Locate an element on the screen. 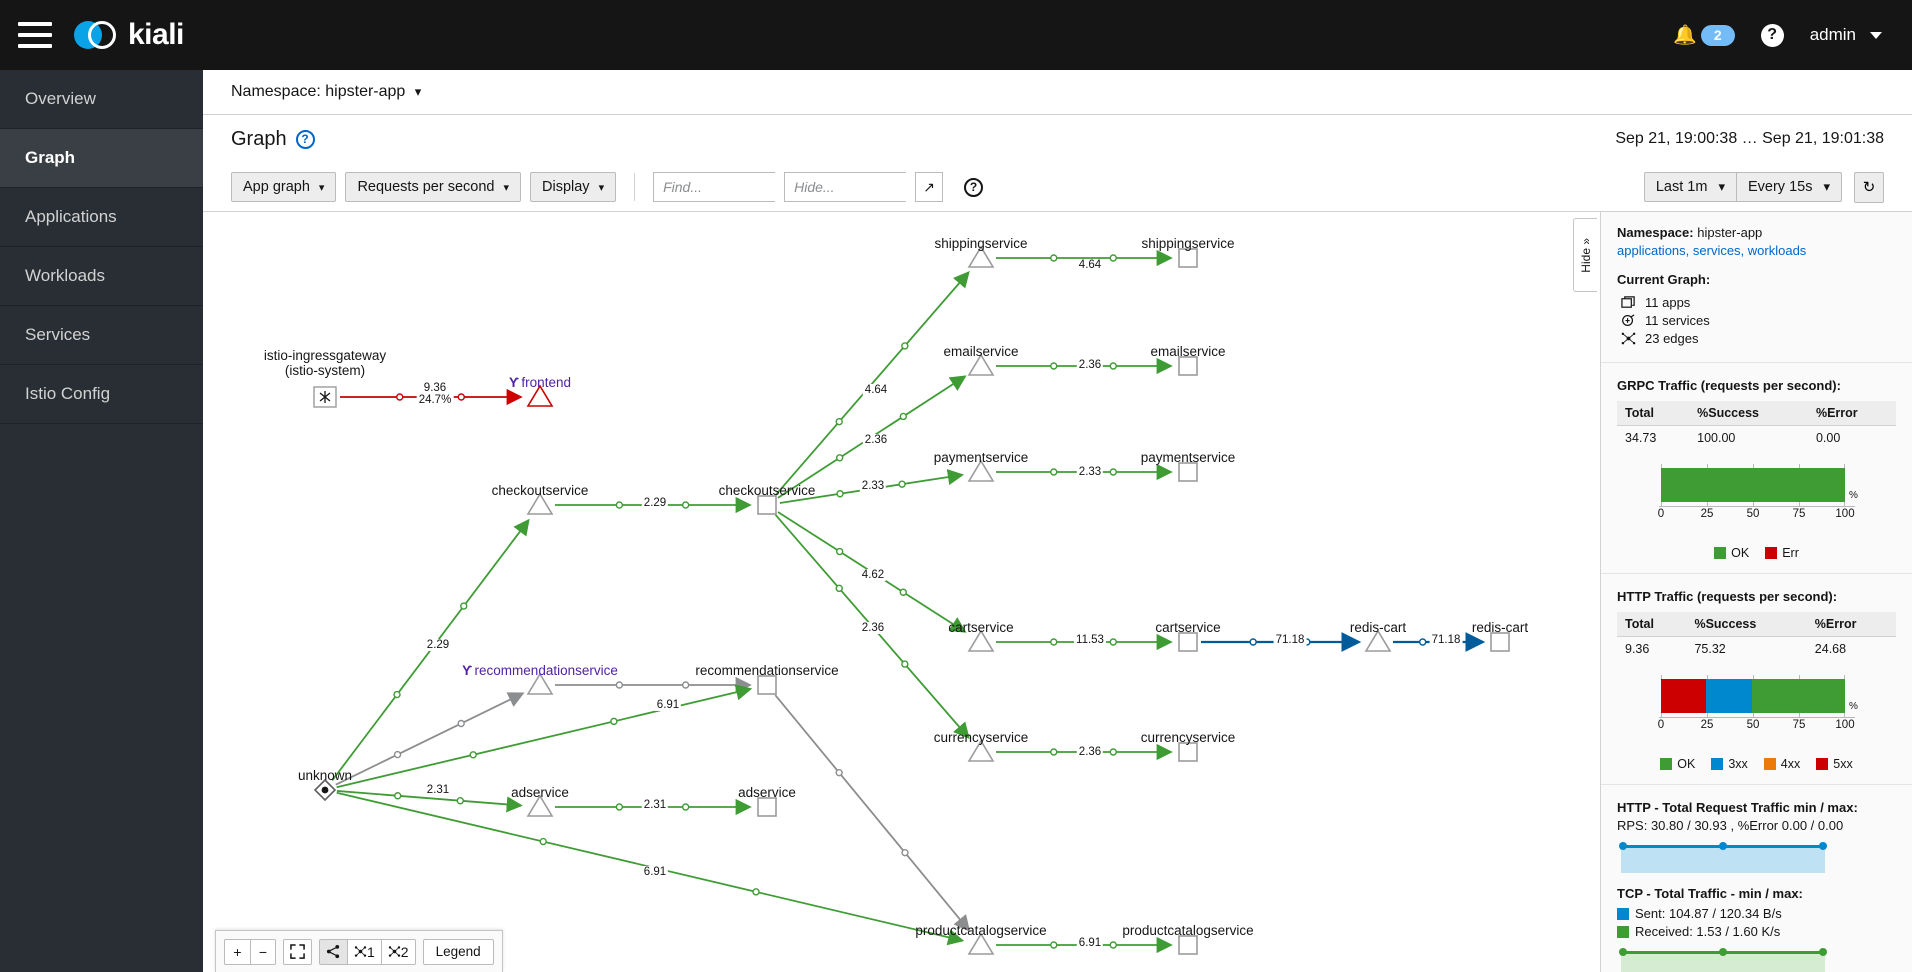  masthead-help-icon: ? is located at coordinates (1772, 35).